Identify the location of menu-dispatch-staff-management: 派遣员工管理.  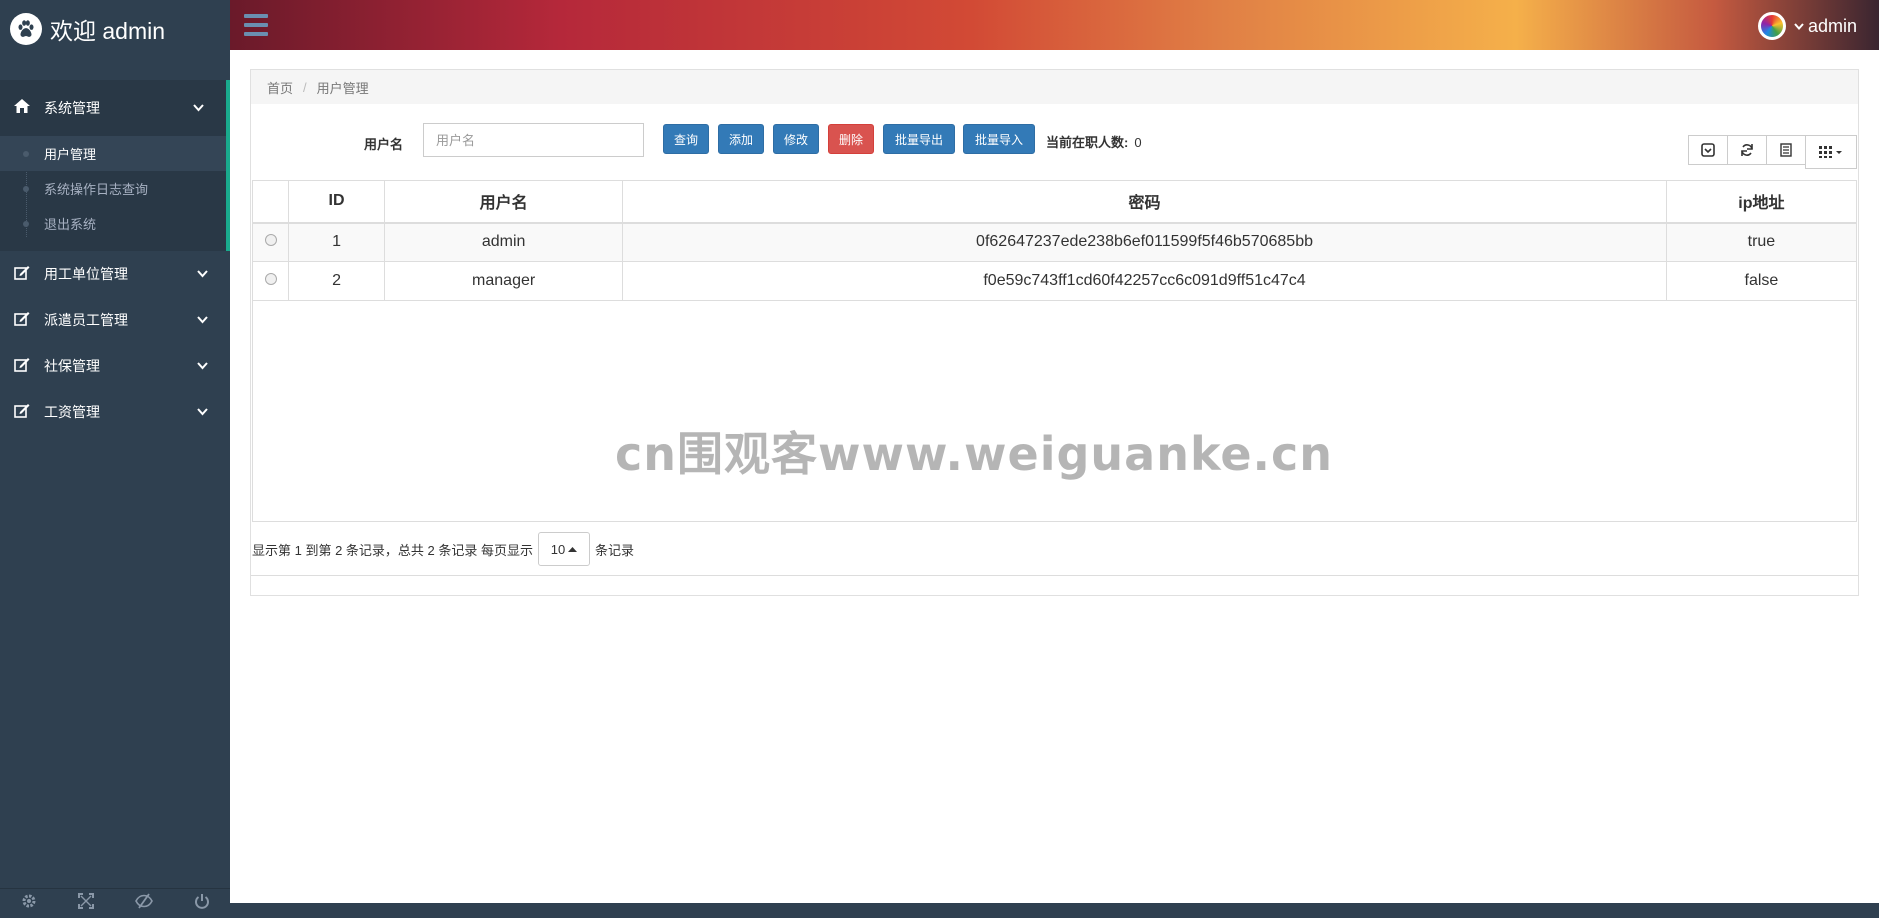
(115, 320).